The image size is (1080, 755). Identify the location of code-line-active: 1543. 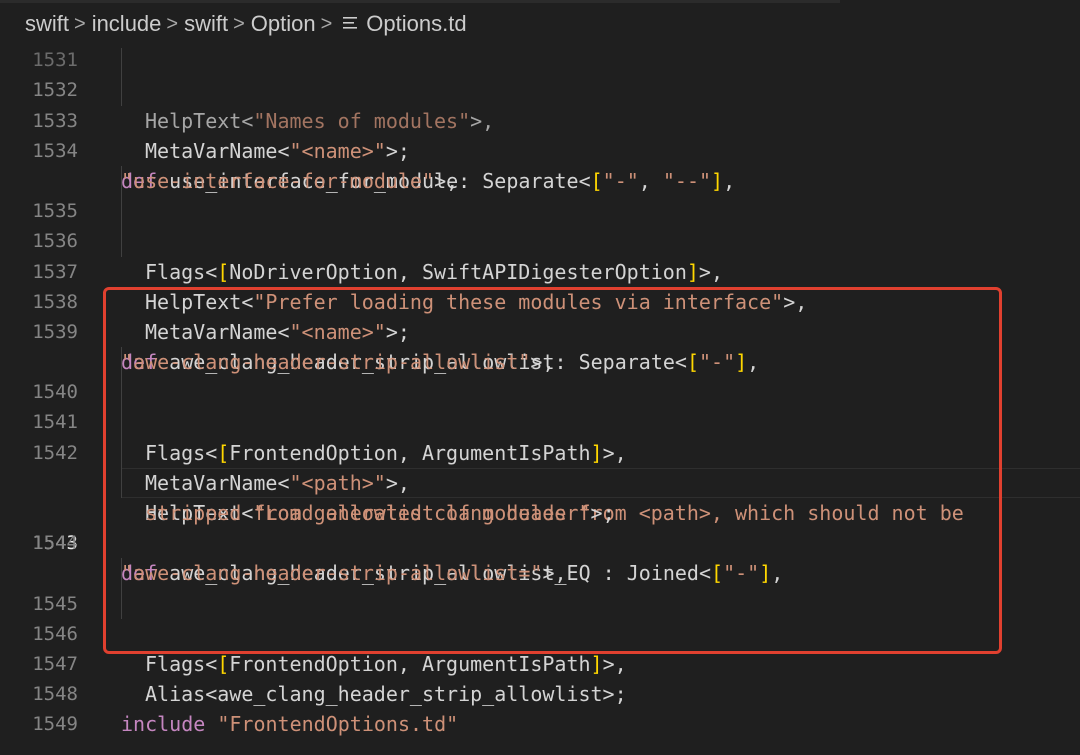
(540, 510).